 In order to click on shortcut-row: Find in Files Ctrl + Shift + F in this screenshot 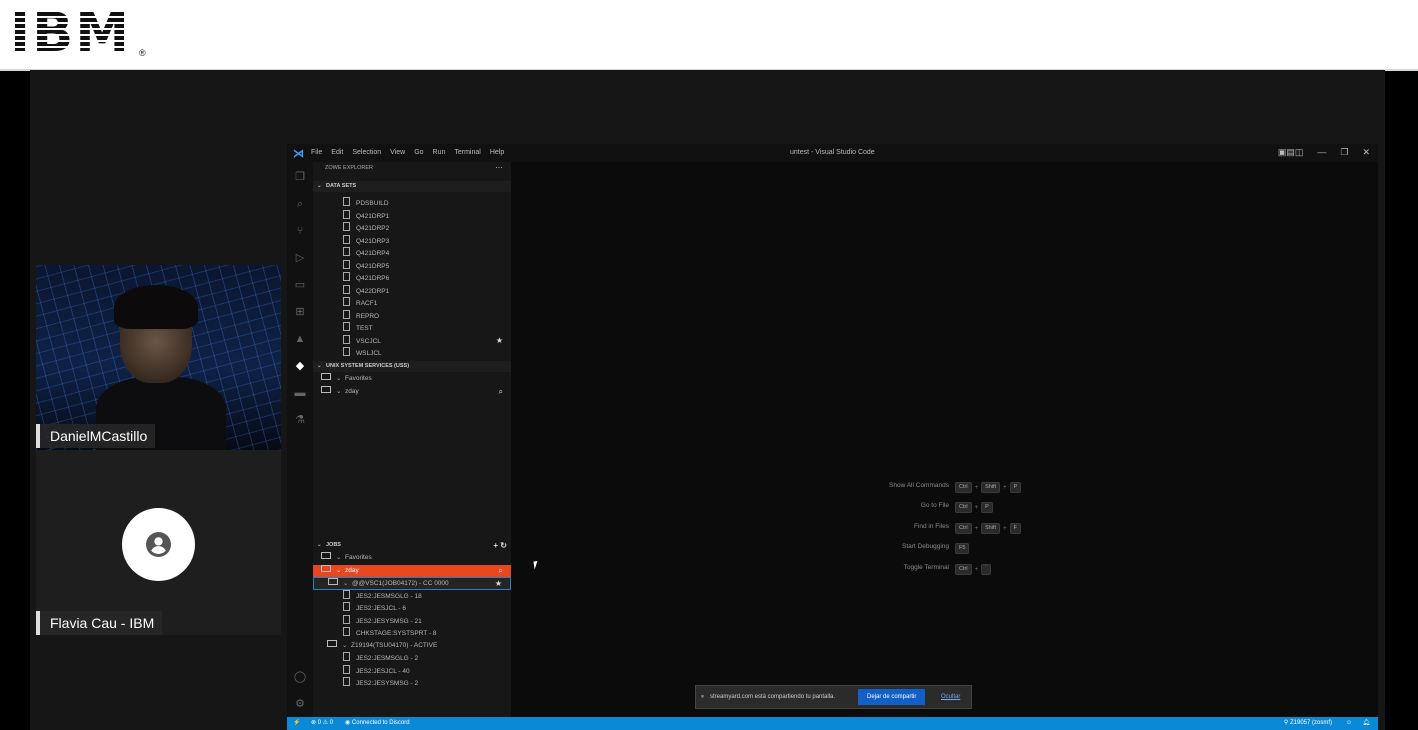, I will do `click(1046, 529)`.